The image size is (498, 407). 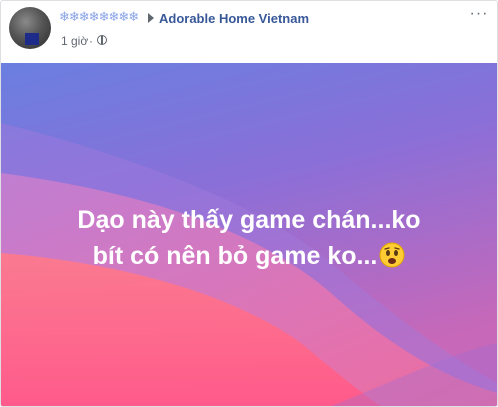 I want to click on globe-icon, so click(x=102, y=40).